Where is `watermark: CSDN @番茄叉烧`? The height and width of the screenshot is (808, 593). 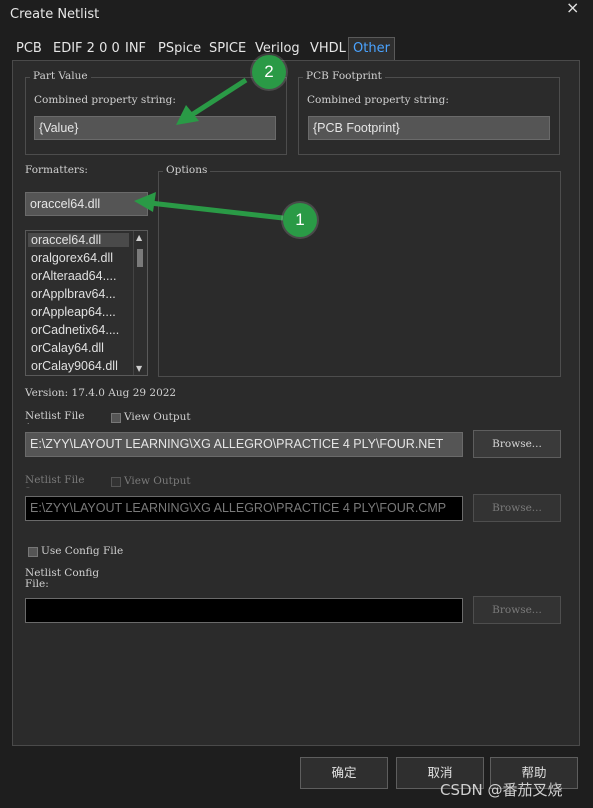
watermark: CSDN @番茄叉烧 is located at coordinates (501, 790).